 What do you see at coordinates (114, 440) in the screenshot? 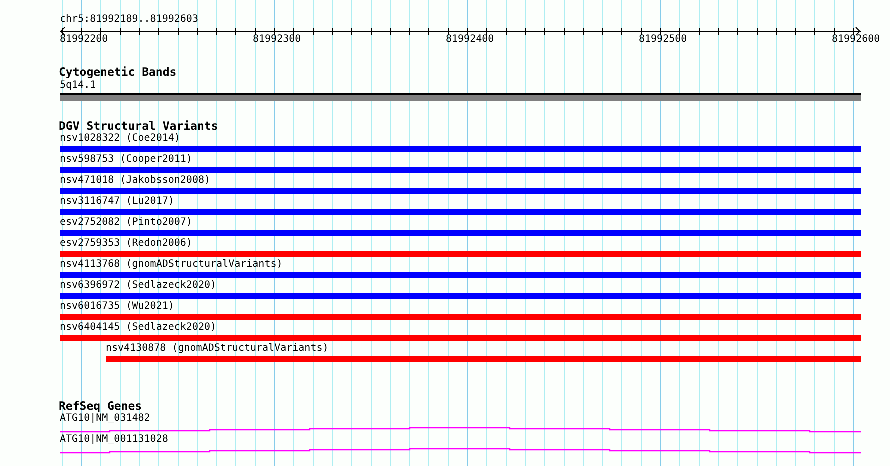
I see `feature-label: ATG10|NM_001131028` at bounding box center [114, 440].